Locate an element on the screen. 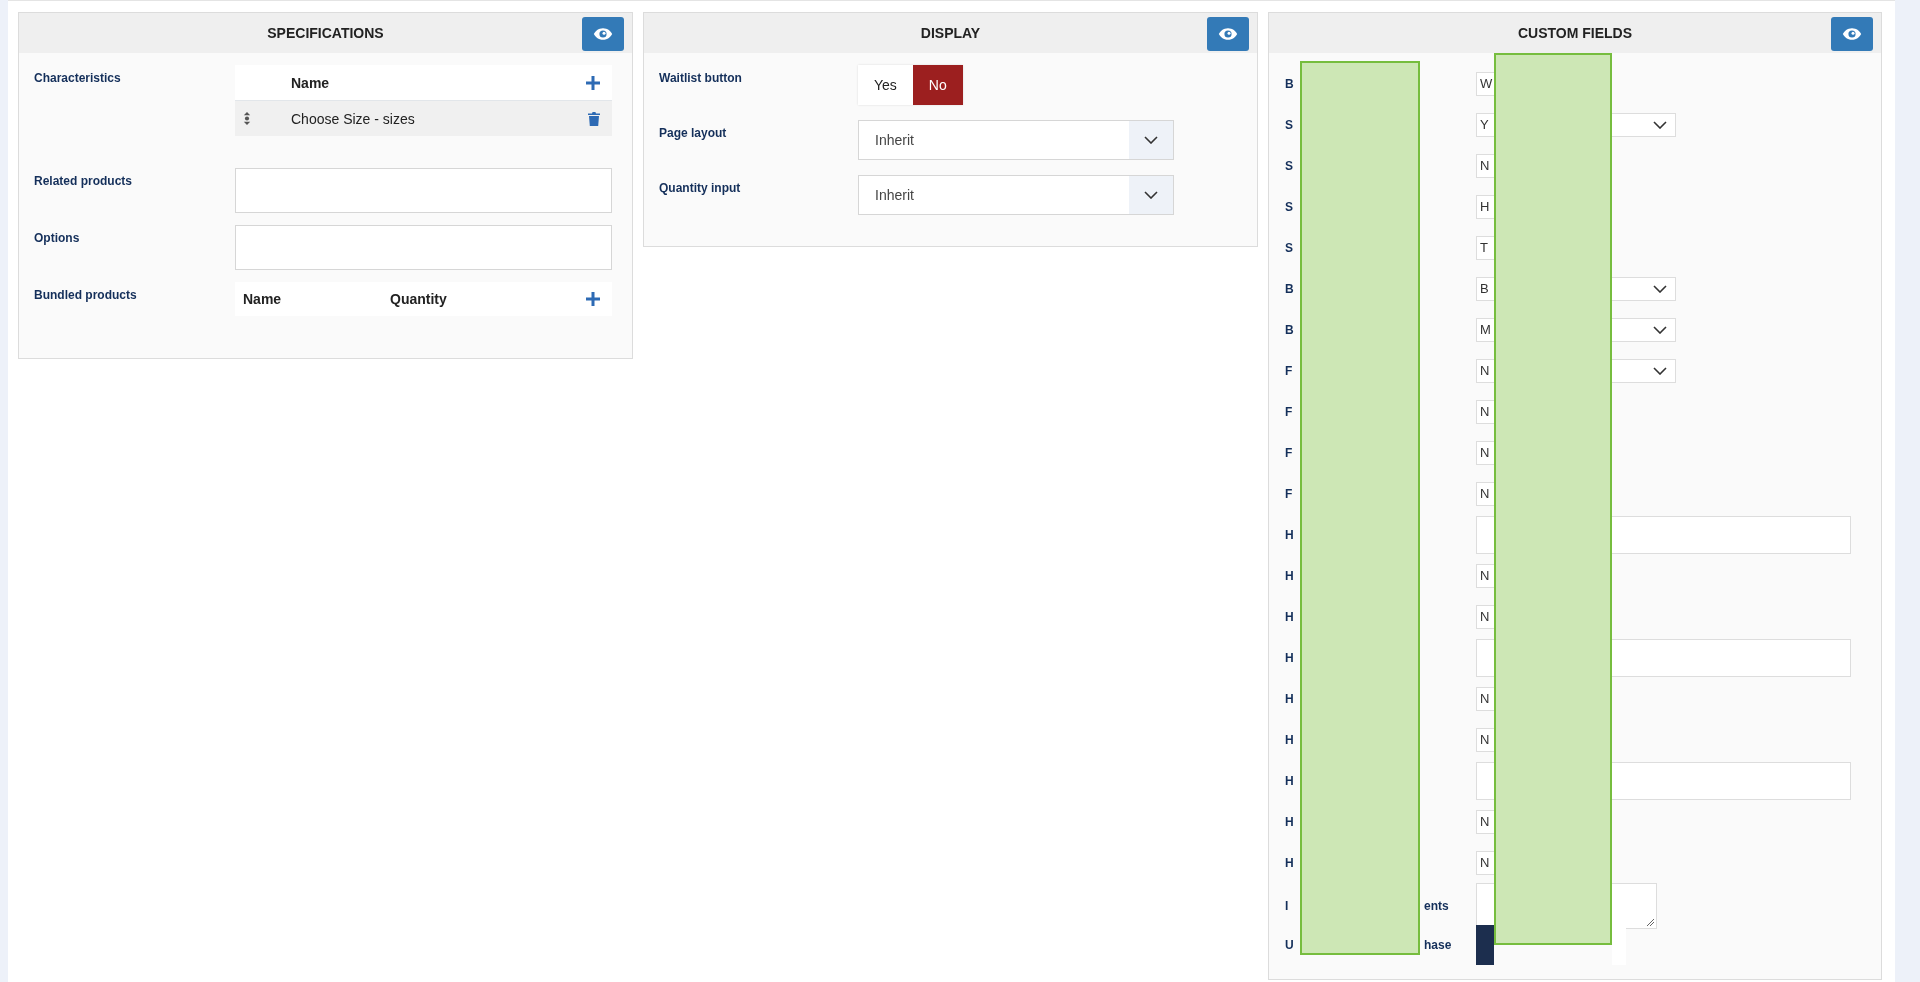 Image resolution: width=1920 pixels, height=982 pixels. resize-grip-icon is located at coordinates (1650, 922).